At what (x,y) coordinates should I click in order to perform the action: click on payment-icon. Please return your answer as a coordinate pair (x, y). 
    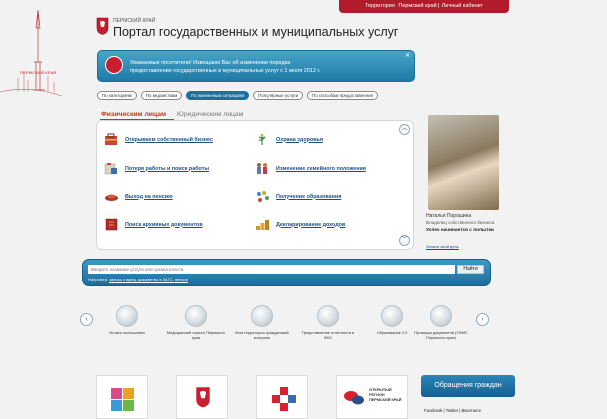
    Looking at the image, I should click on (127, 316).